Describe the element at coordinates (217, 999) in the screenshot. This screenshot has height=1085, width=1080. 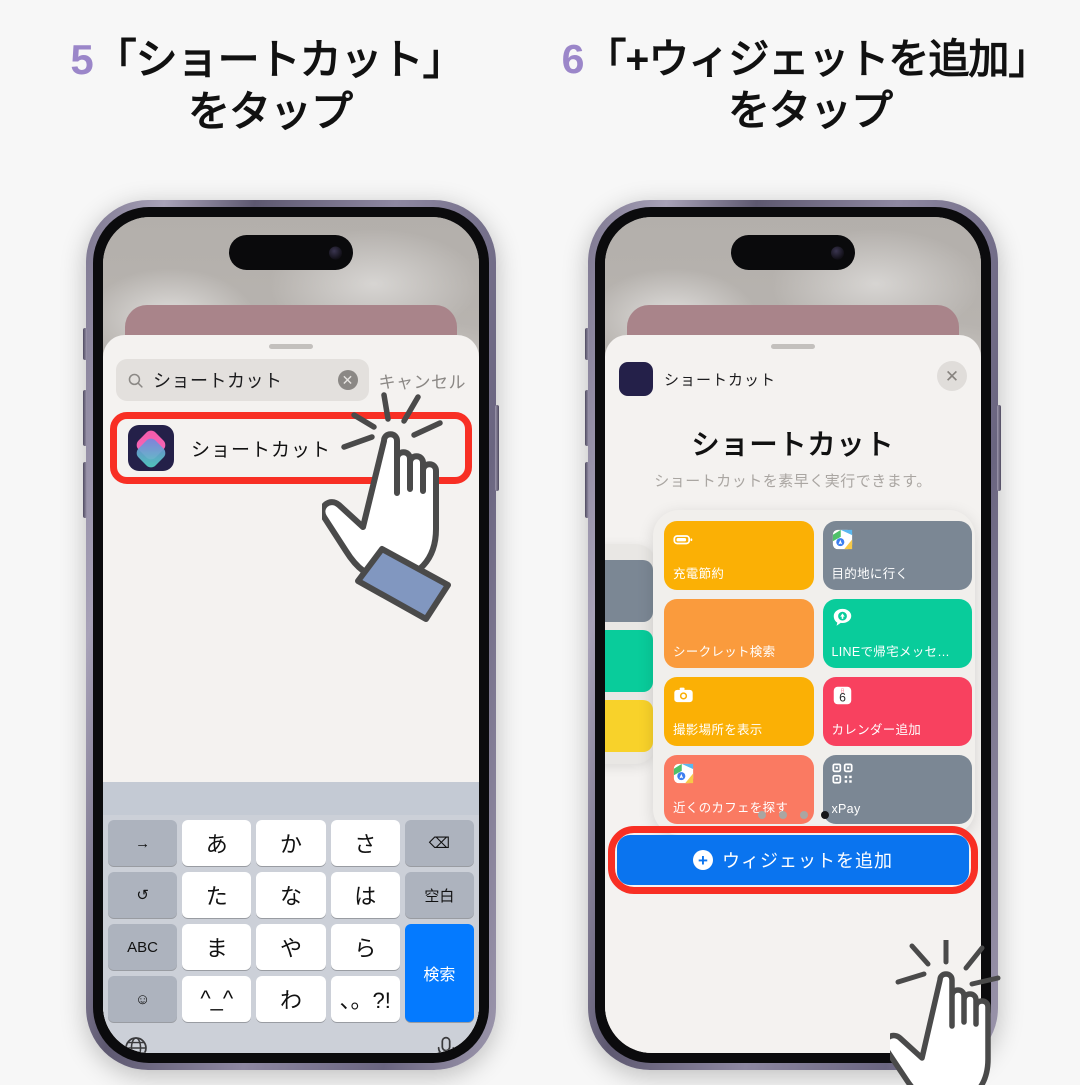
I see `key-kaomoji: ^_^` at that location.